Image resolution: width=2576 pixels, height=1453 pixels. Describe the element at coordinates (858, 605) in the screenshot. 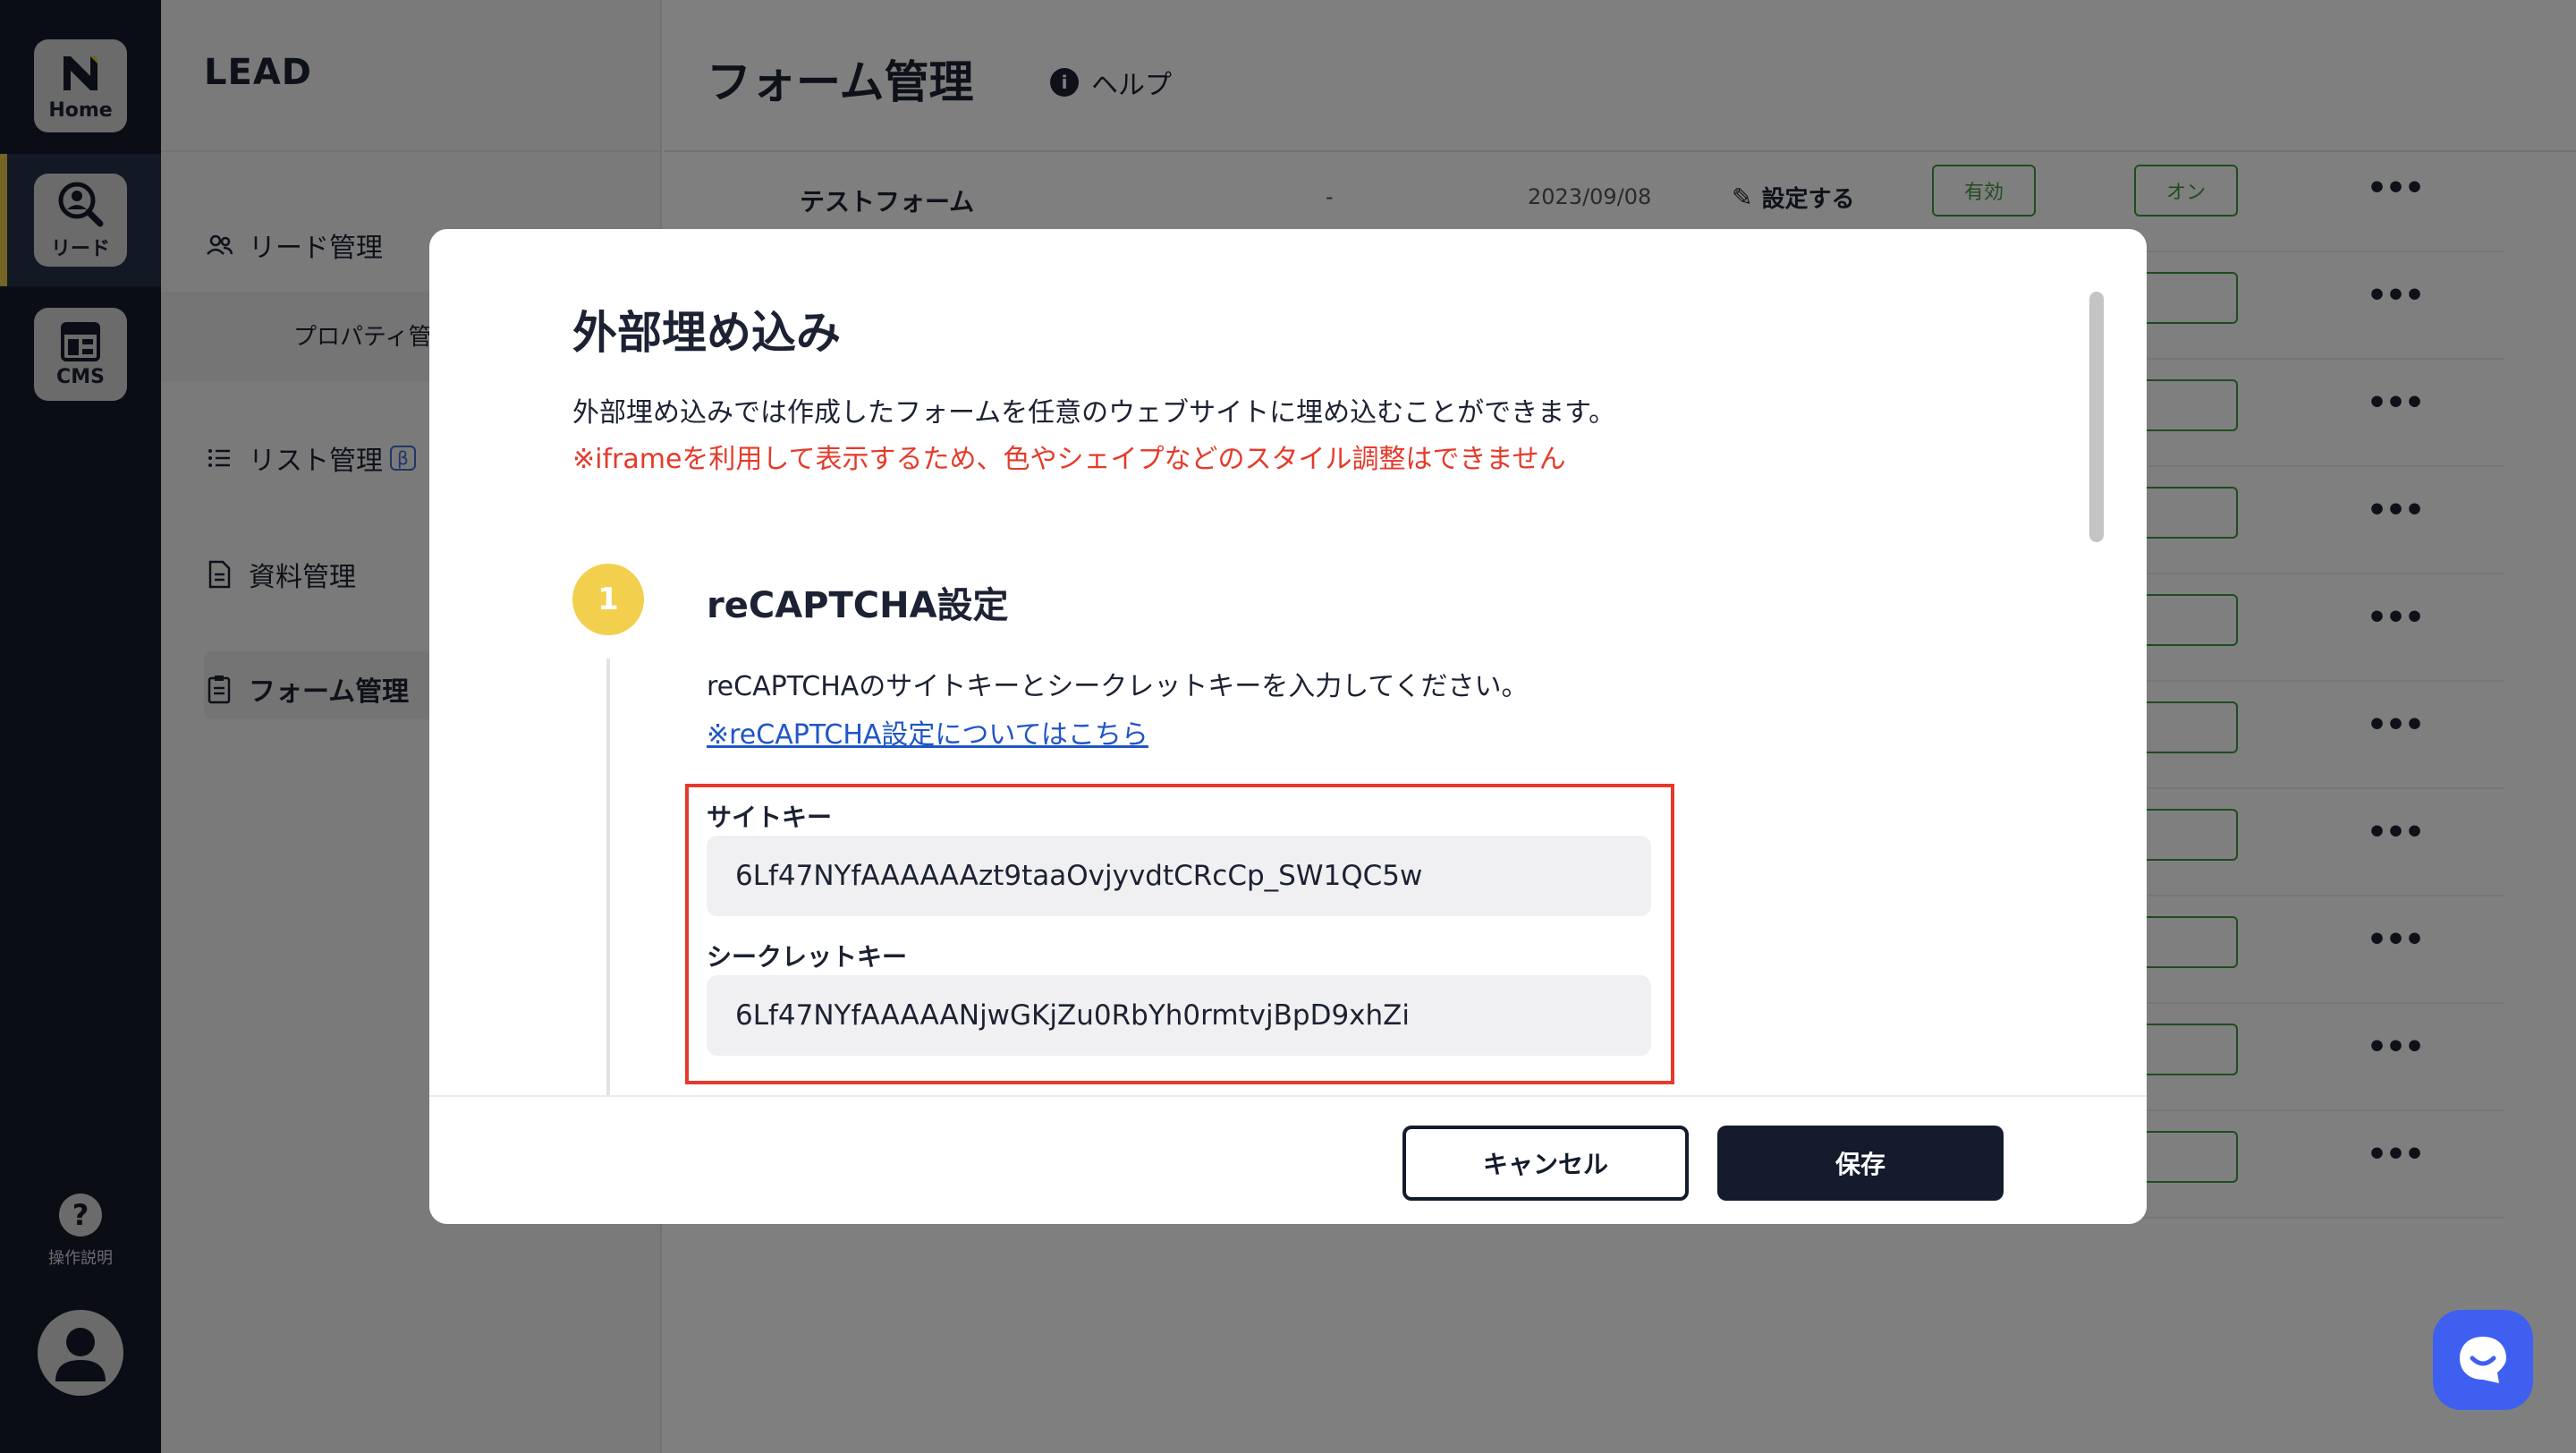

I see `step-title: reCAPTCHA設定` at that location.